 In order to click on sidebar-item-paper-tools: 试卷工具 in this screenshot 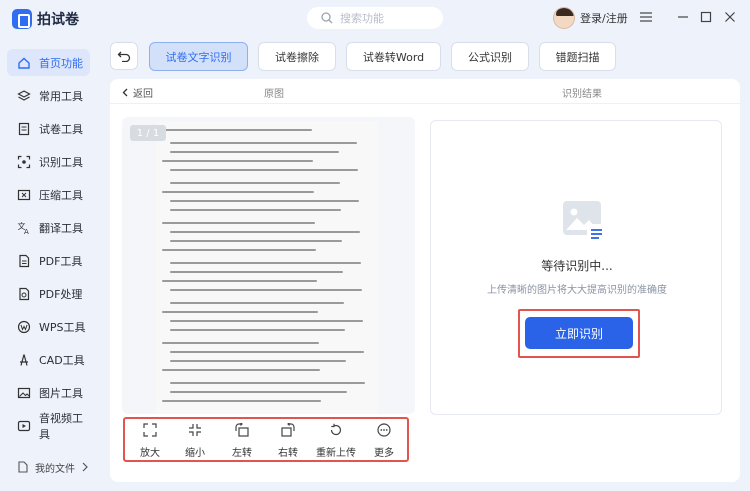, I will do `click(48, 128)`.